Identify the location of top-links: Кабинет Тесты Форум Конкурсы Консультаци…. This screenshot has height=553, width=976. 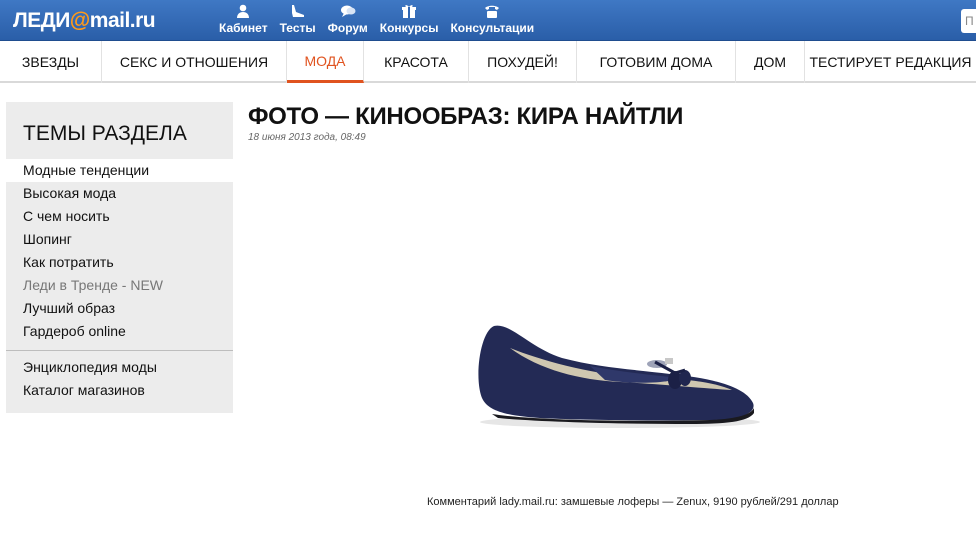
(376, 20).